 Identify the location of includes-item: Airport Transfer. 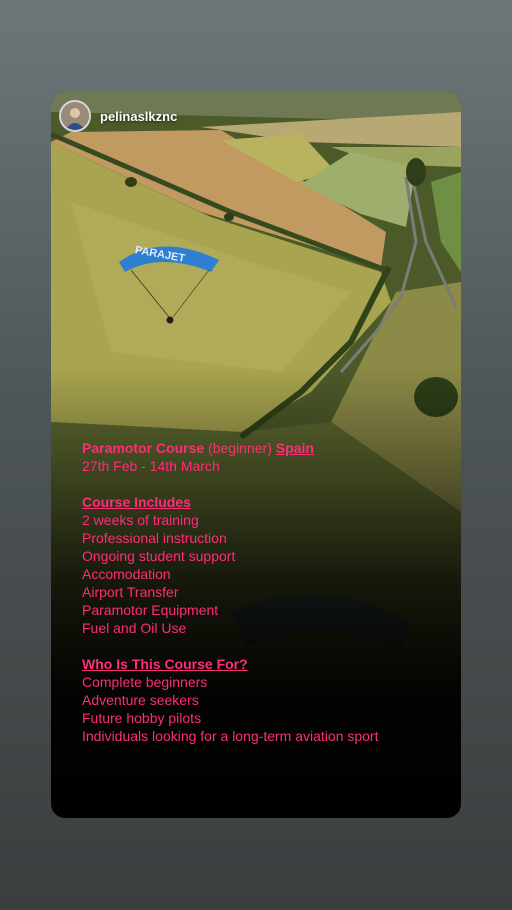
(130, 592).